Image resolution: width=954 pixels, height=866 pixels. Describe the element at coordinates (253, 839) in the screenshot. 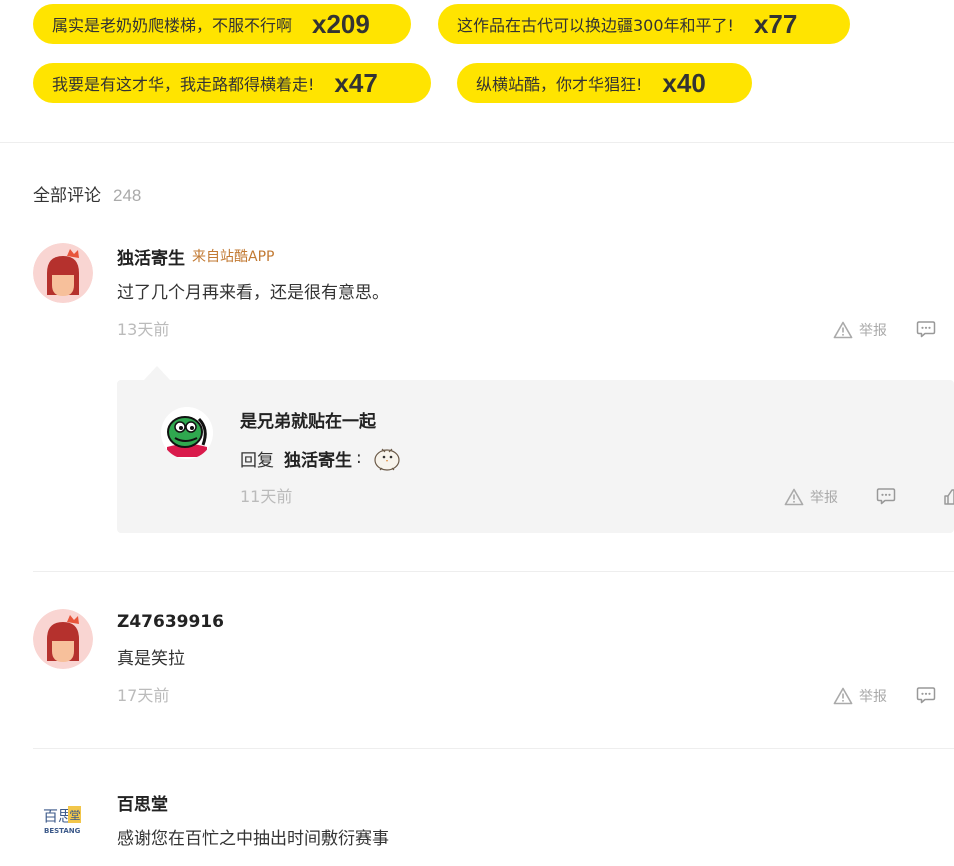

I see `comment-text: 感谢您在百忙之中抽出时间敷衍赛事` at that location.